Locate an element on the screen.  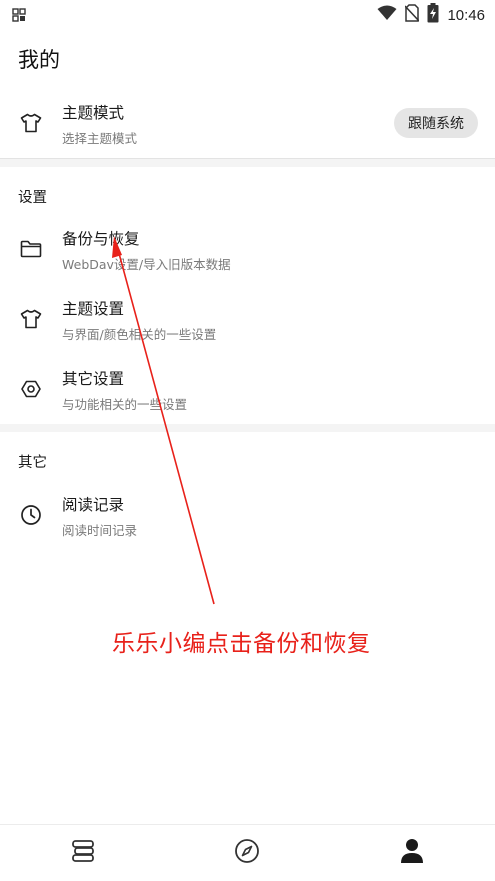
annotation-text: 乐乐小编点击备份和恢复 is located at coordinates (241, 644).